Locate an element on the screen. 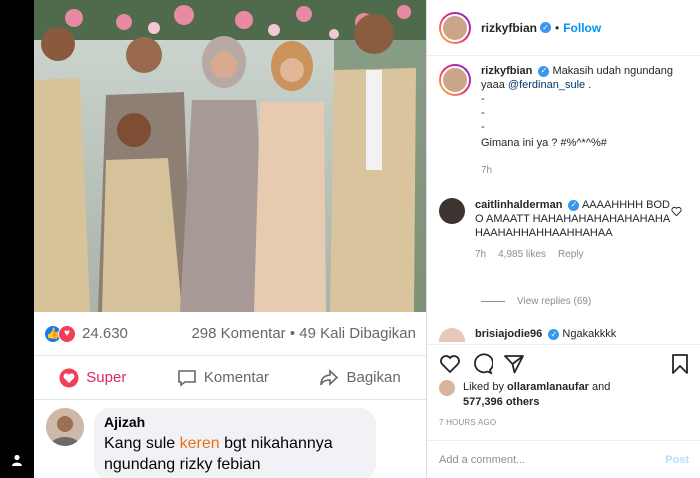 This screenshot has width=700, height=478. likes-count: 577,396 others is located at coordinates (501, 402).